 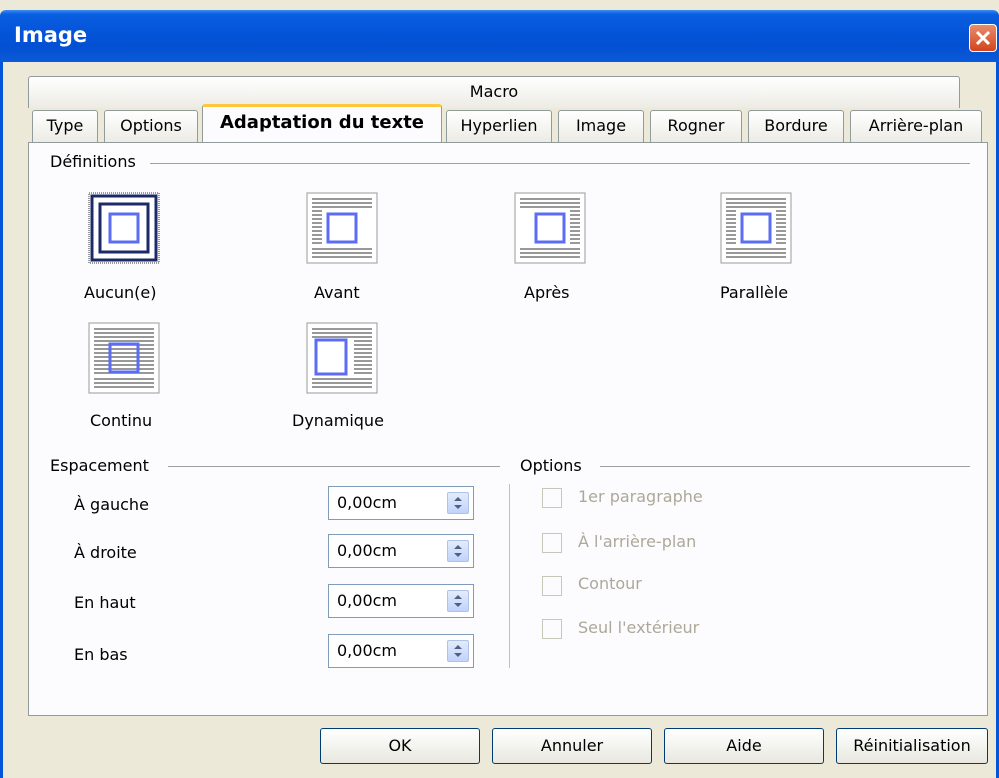 I want to click on close-button, so click(x=983, y=38).